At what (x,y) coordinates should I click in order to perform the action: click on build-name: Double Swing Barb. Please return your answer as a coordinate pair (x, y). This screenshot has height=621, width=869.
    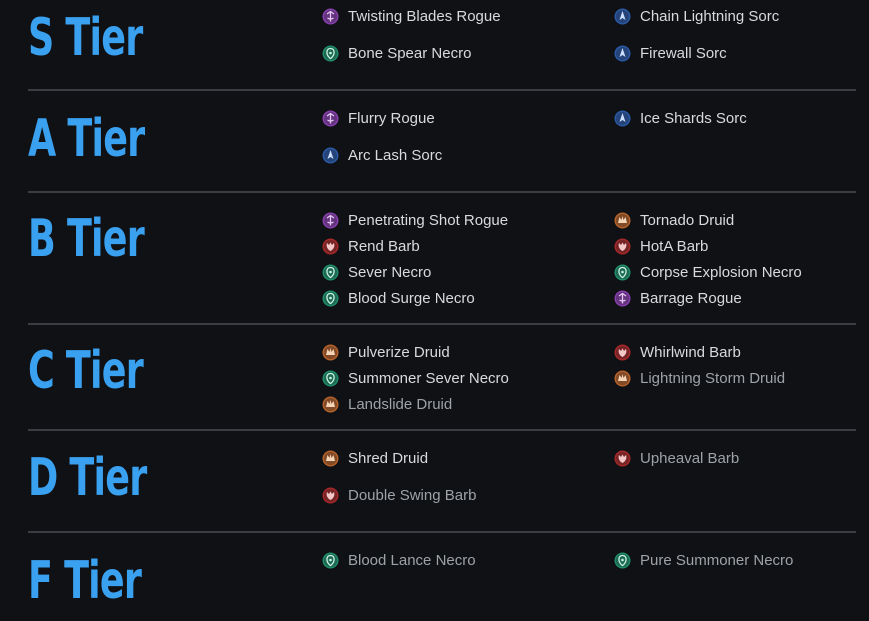
    Looking at the image, I should click on (412, 495).